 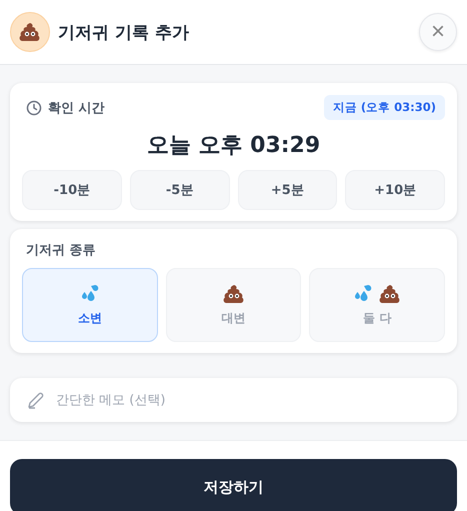 What do you see at coordinates (61, 250) in the screenshot?
I see `type-label: 기저귀 종류` at bounding box center [61, 250].